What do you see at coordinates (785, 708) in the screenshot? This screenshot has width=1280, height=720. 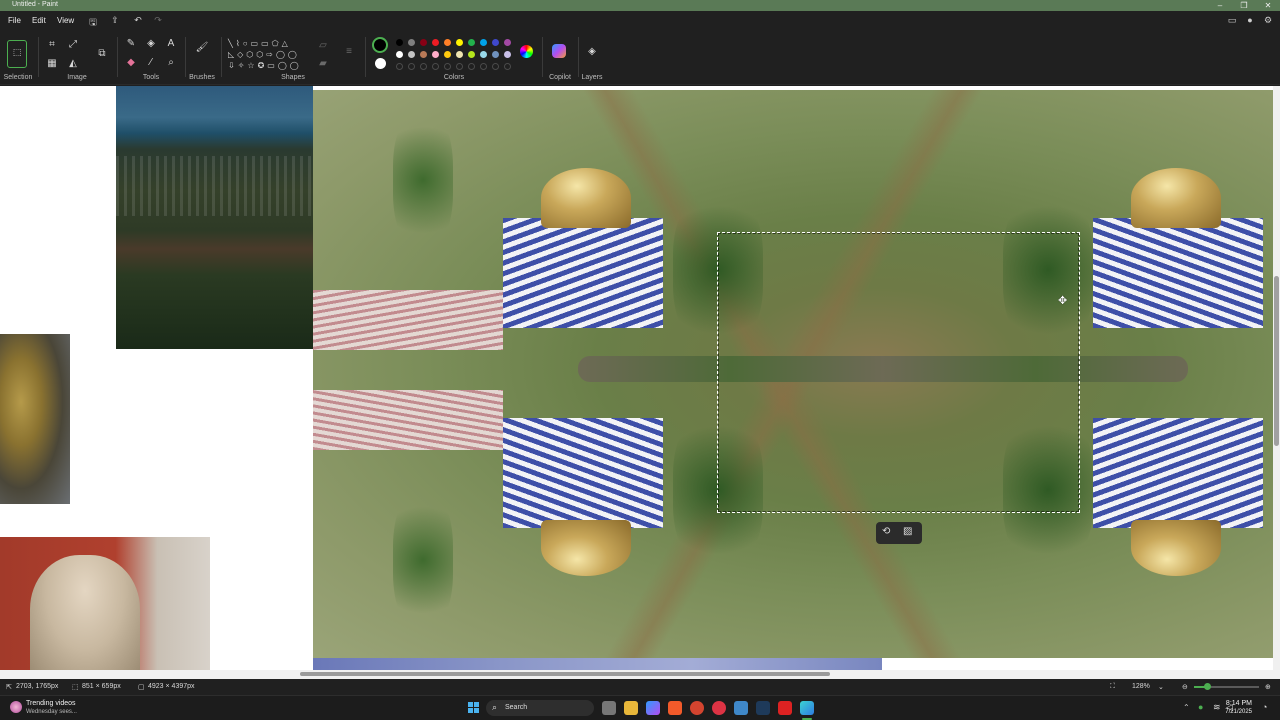 I see `app-red-icon` at bounding box center [785, 708].